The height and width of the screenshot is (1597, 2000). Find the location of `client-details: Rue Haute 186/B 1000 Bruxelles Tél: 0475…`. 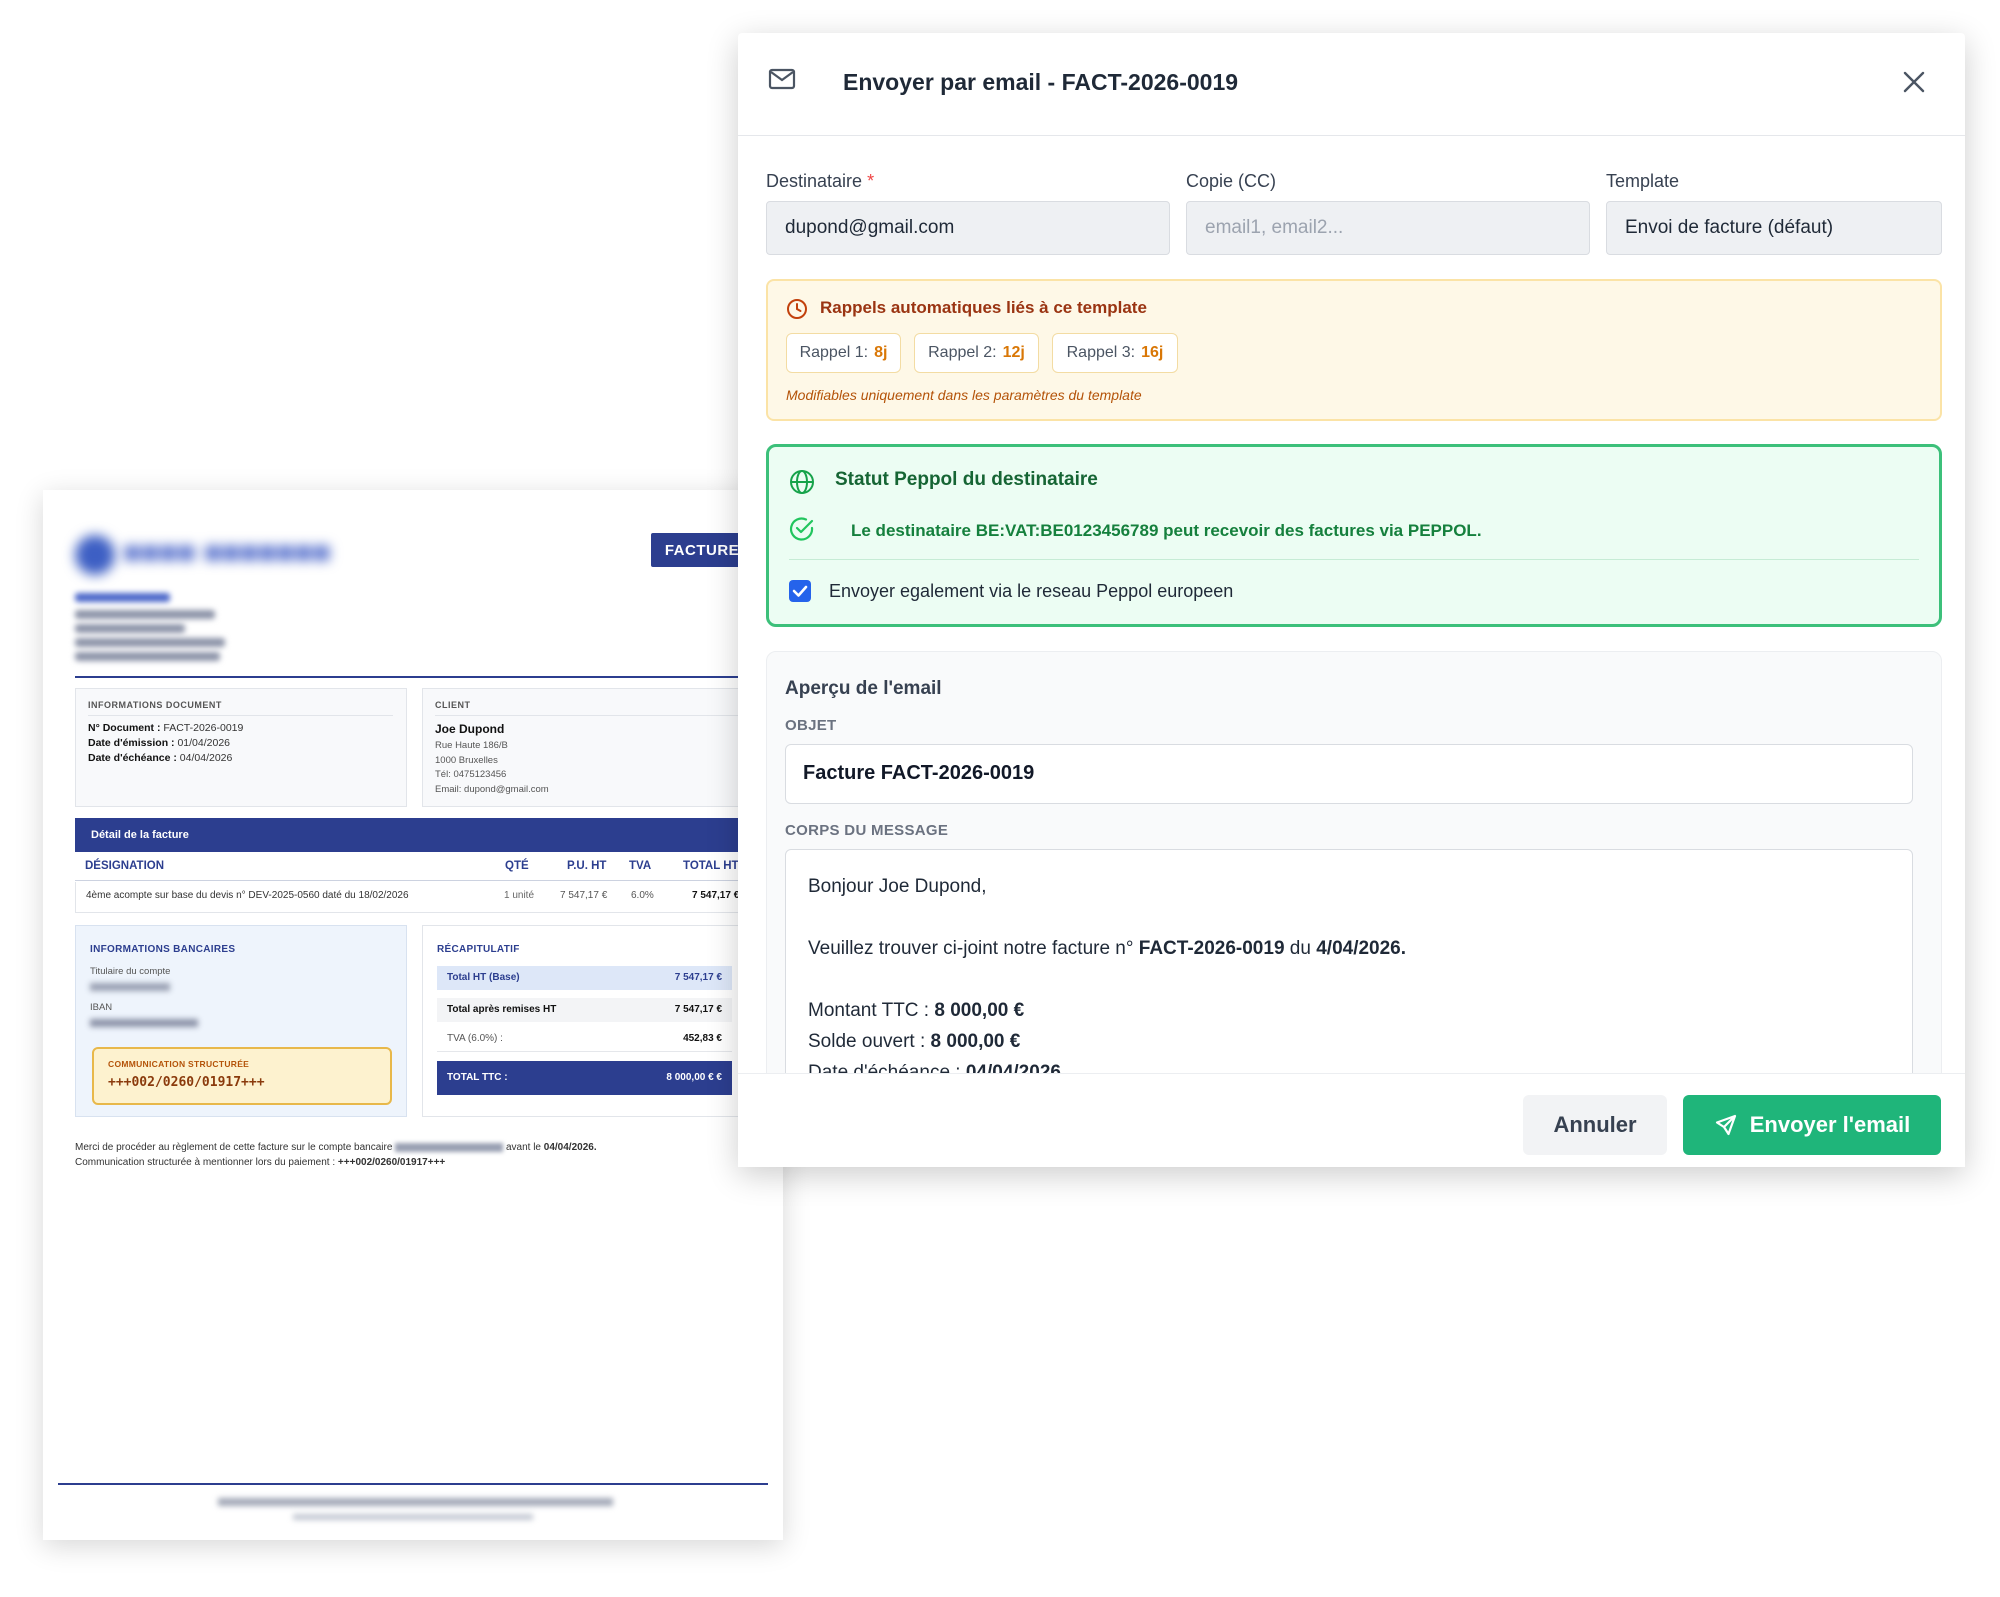

client-details: Rue Haute 186/B 1000 Bruxelles Tél: 0475… is located at coordinates (492, 767).